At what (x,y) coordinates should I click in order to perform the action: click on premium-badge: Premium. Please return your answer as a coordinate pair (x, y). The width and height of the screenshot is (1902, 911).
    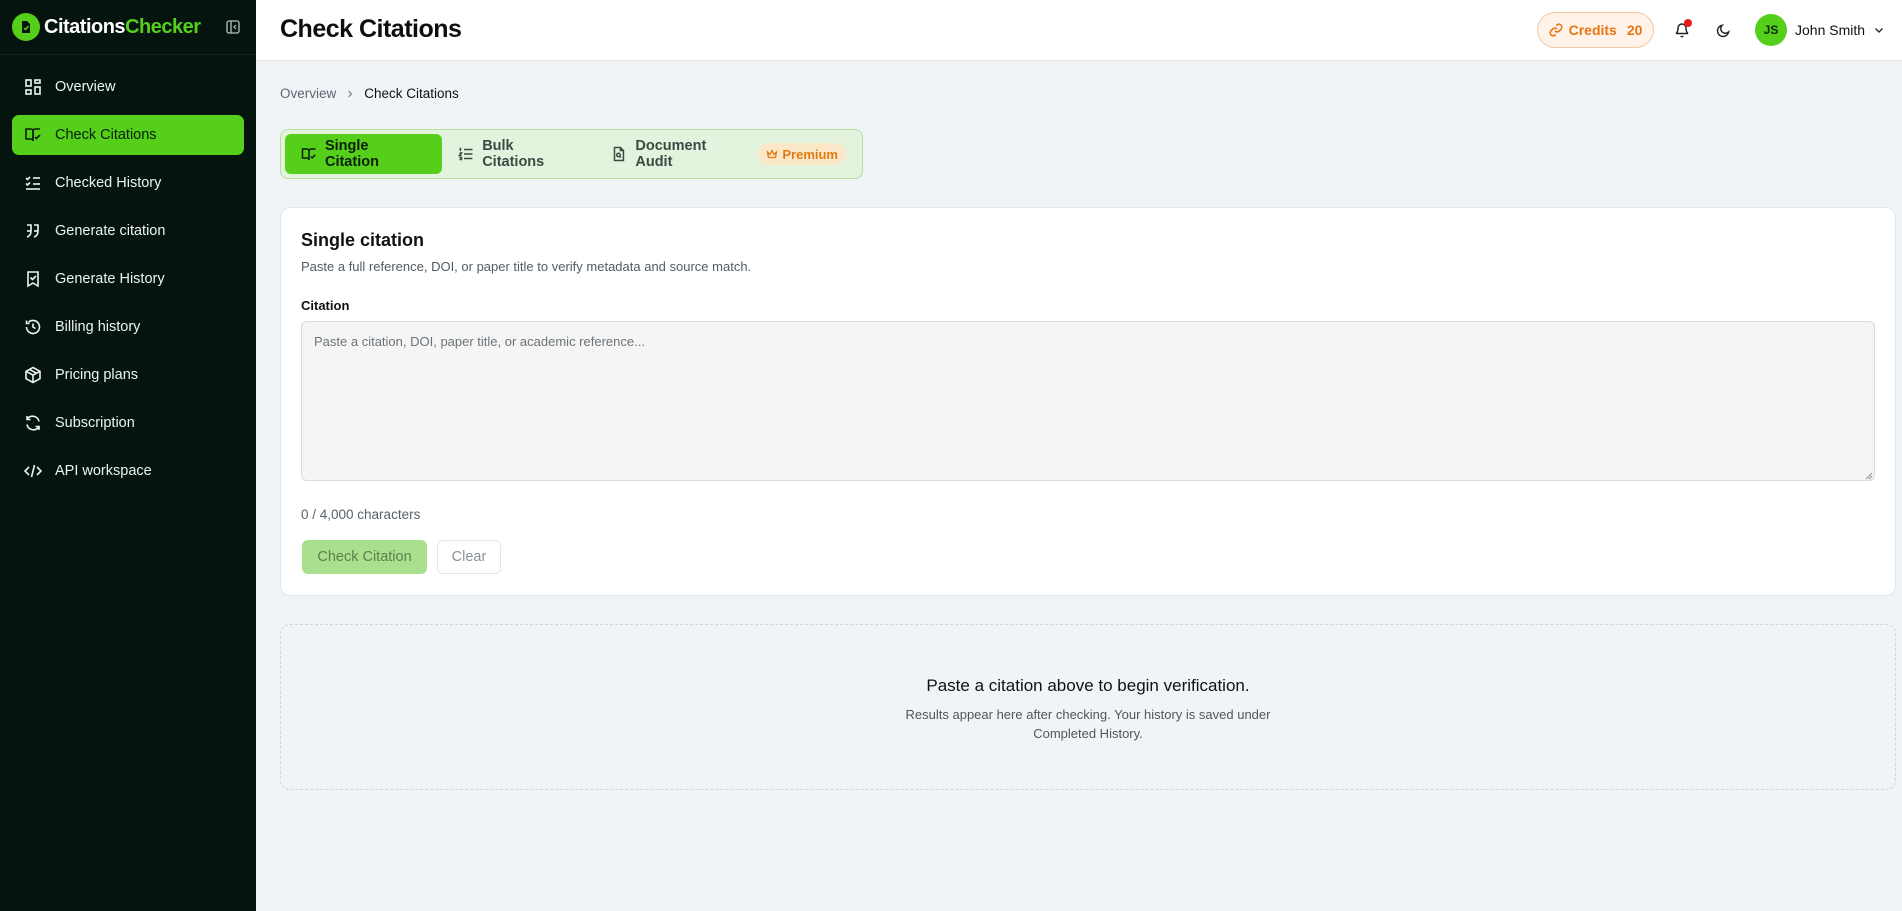
    Looking at the image, I should click on (802, 154).